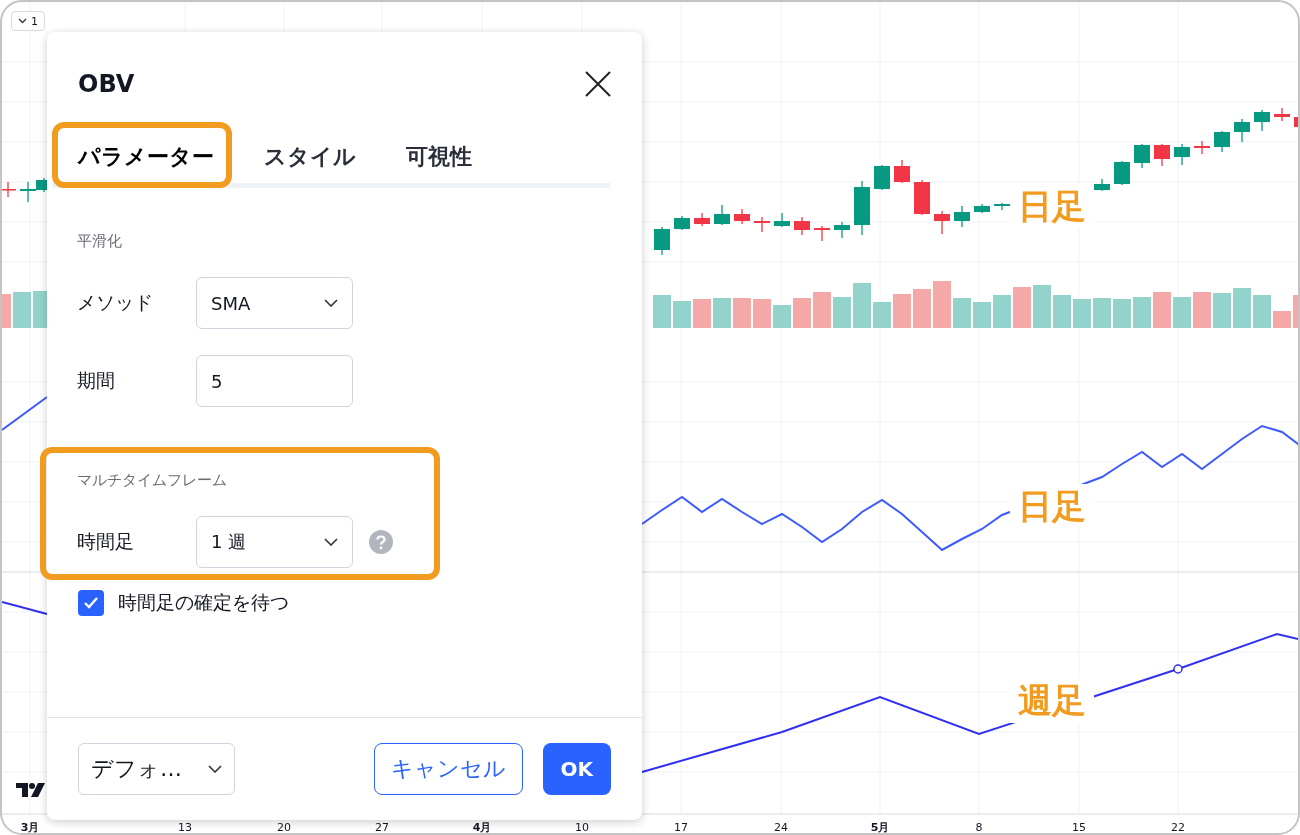  I want to click on close-icon, so click(598, 84).